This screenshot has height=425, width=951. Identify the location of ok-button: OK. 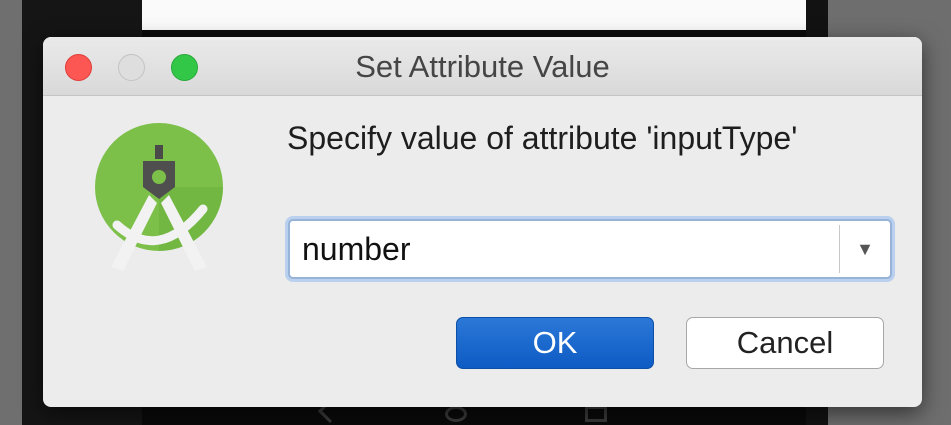
(555, 343).